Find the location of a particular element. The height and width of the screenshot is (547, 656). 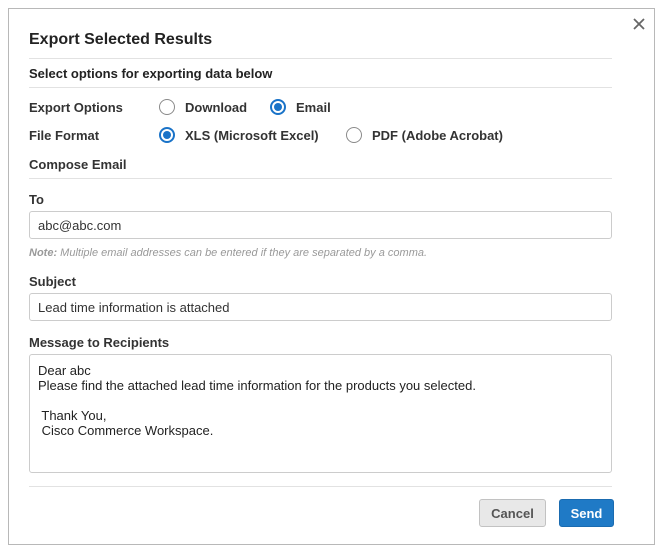

compose-email-heading: Compose Email is located at coordinates (78, 164).